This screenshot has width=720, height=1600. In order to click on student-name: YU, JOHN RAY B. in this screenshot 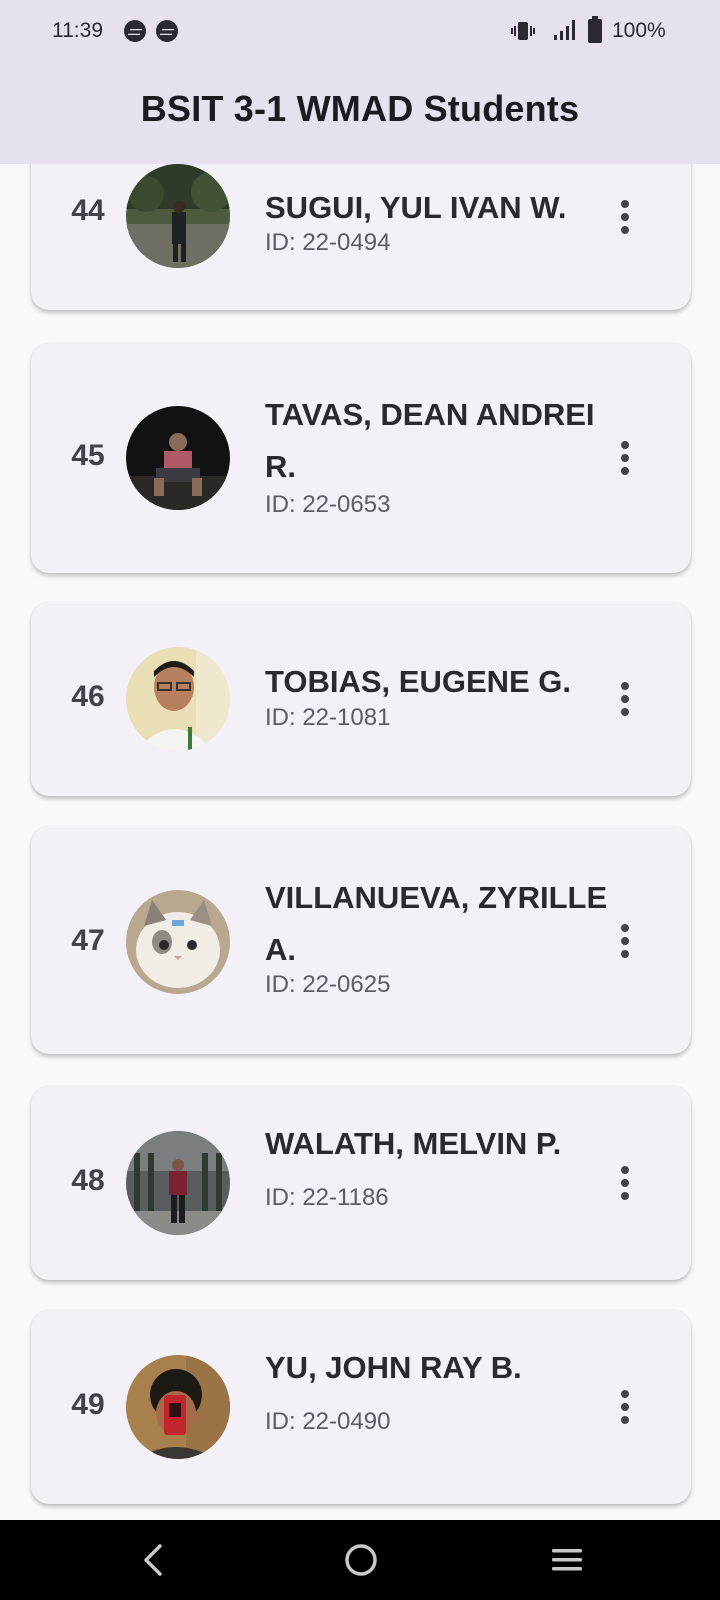, I will do `click(393, 1367)`.